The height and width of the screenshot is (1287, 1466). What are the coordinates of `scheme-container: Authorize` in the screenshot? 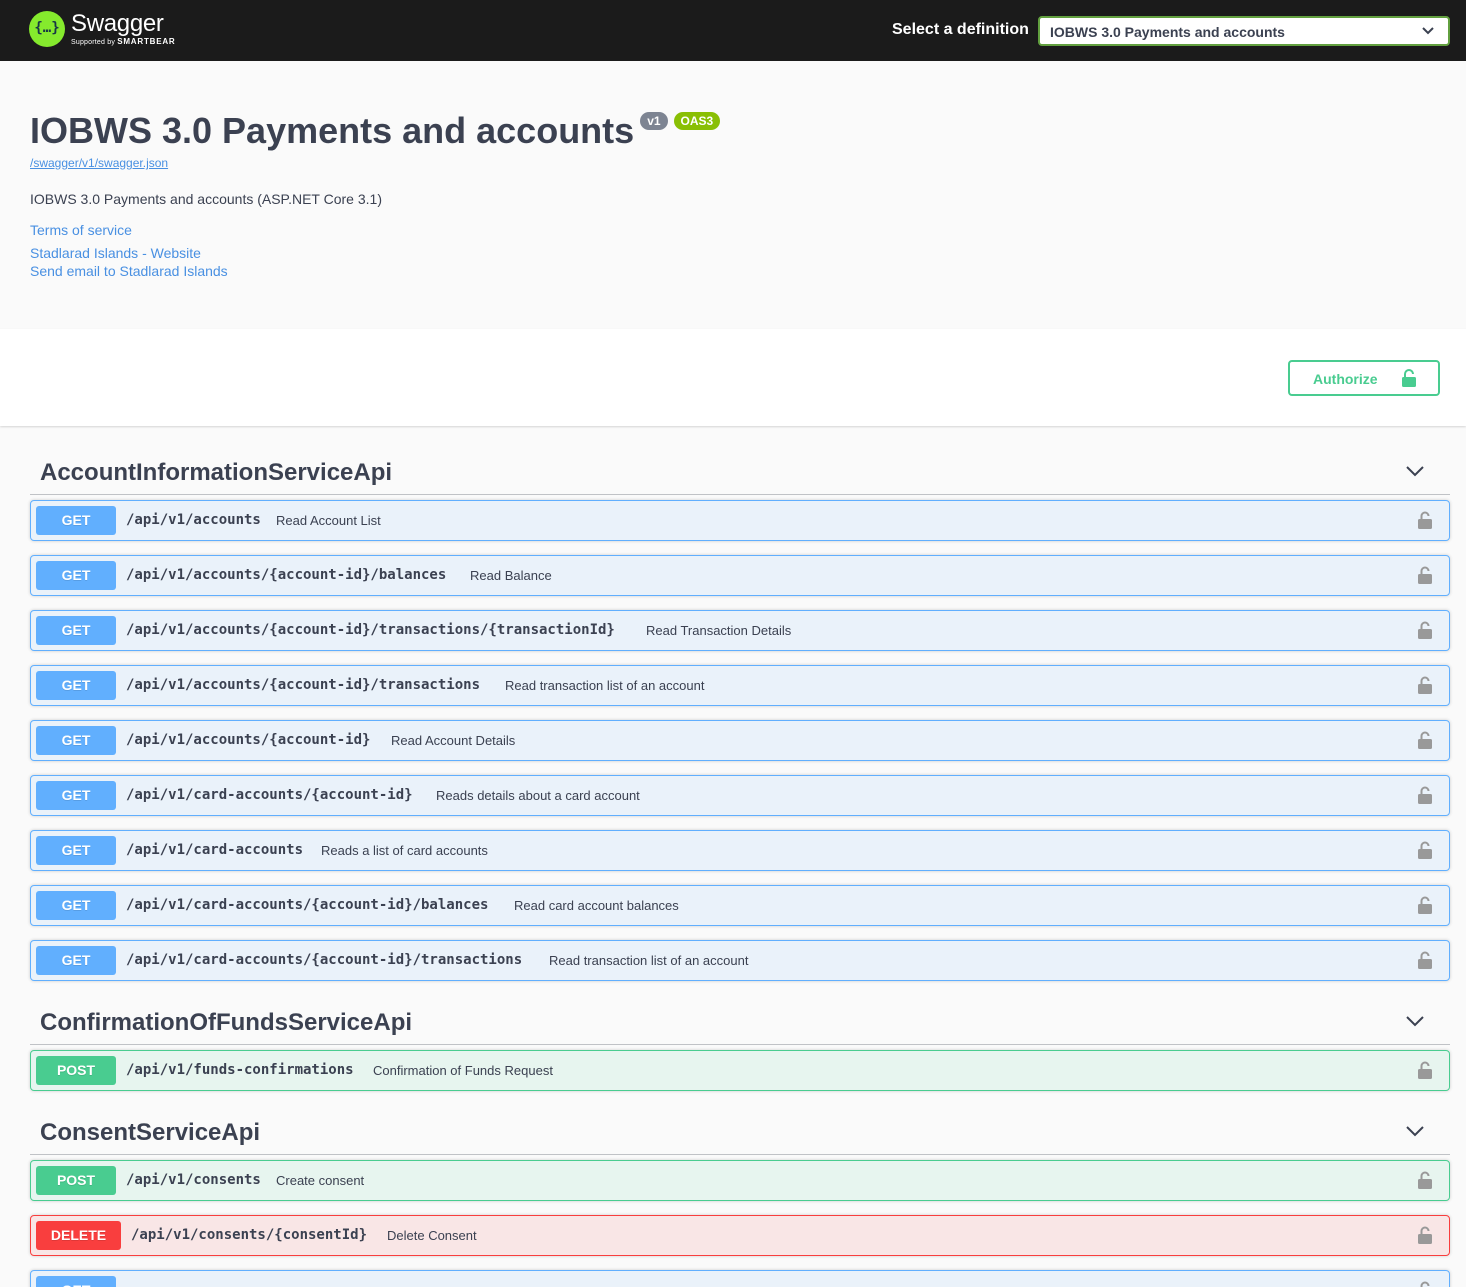 It's located at (733, 377).